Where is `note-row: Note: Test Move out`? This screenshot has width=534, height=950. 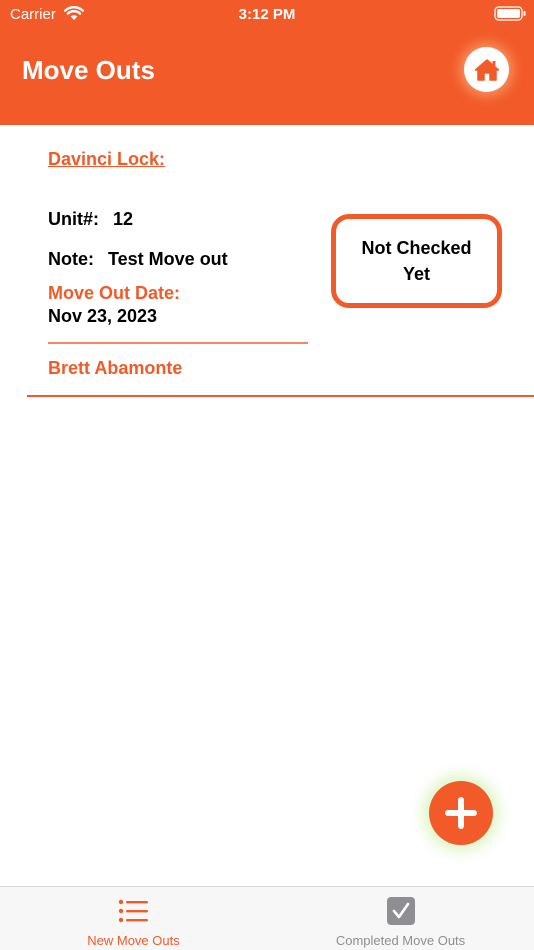
note-row: Note: Test Move out is located at coordinates (138, 259).